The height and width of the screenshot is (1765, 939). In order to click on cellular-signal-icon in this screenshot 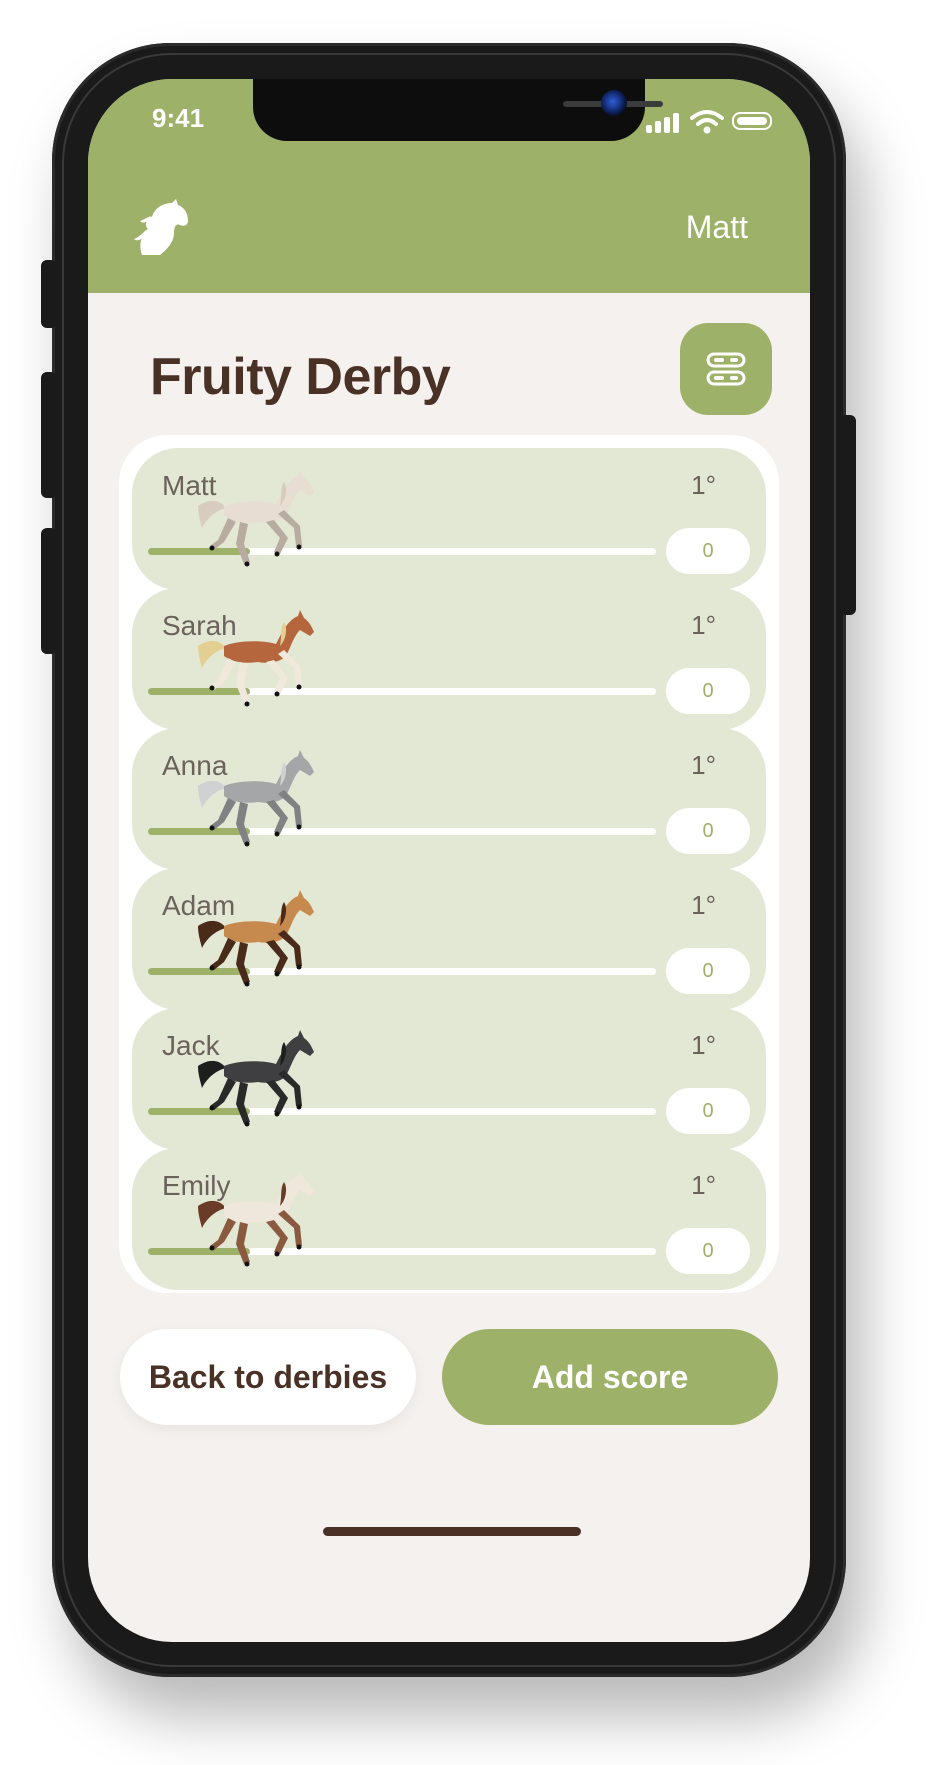, I will do `click(664, 122)`.